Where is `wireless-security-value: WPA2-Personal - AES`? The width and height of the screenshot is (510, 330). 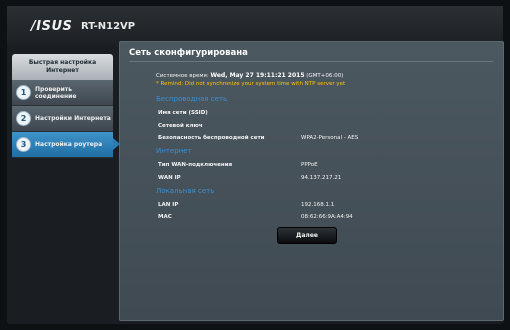 wireless-security-value: WPA2-Personal - AES is located at coordinates (330, 138).